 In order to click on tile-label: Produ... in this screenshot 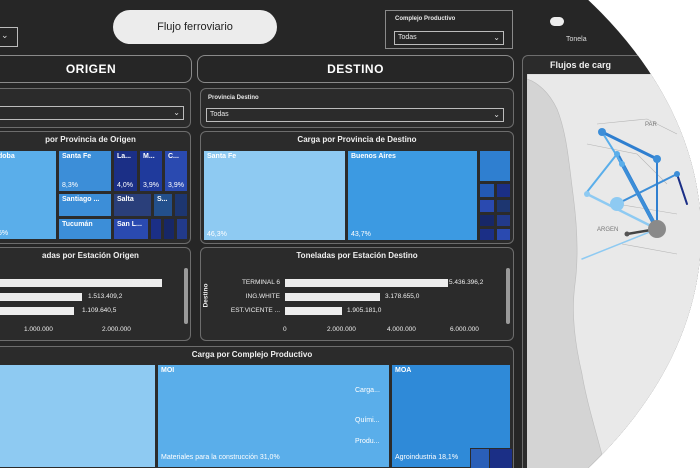, I will do `click(367, 441)`.